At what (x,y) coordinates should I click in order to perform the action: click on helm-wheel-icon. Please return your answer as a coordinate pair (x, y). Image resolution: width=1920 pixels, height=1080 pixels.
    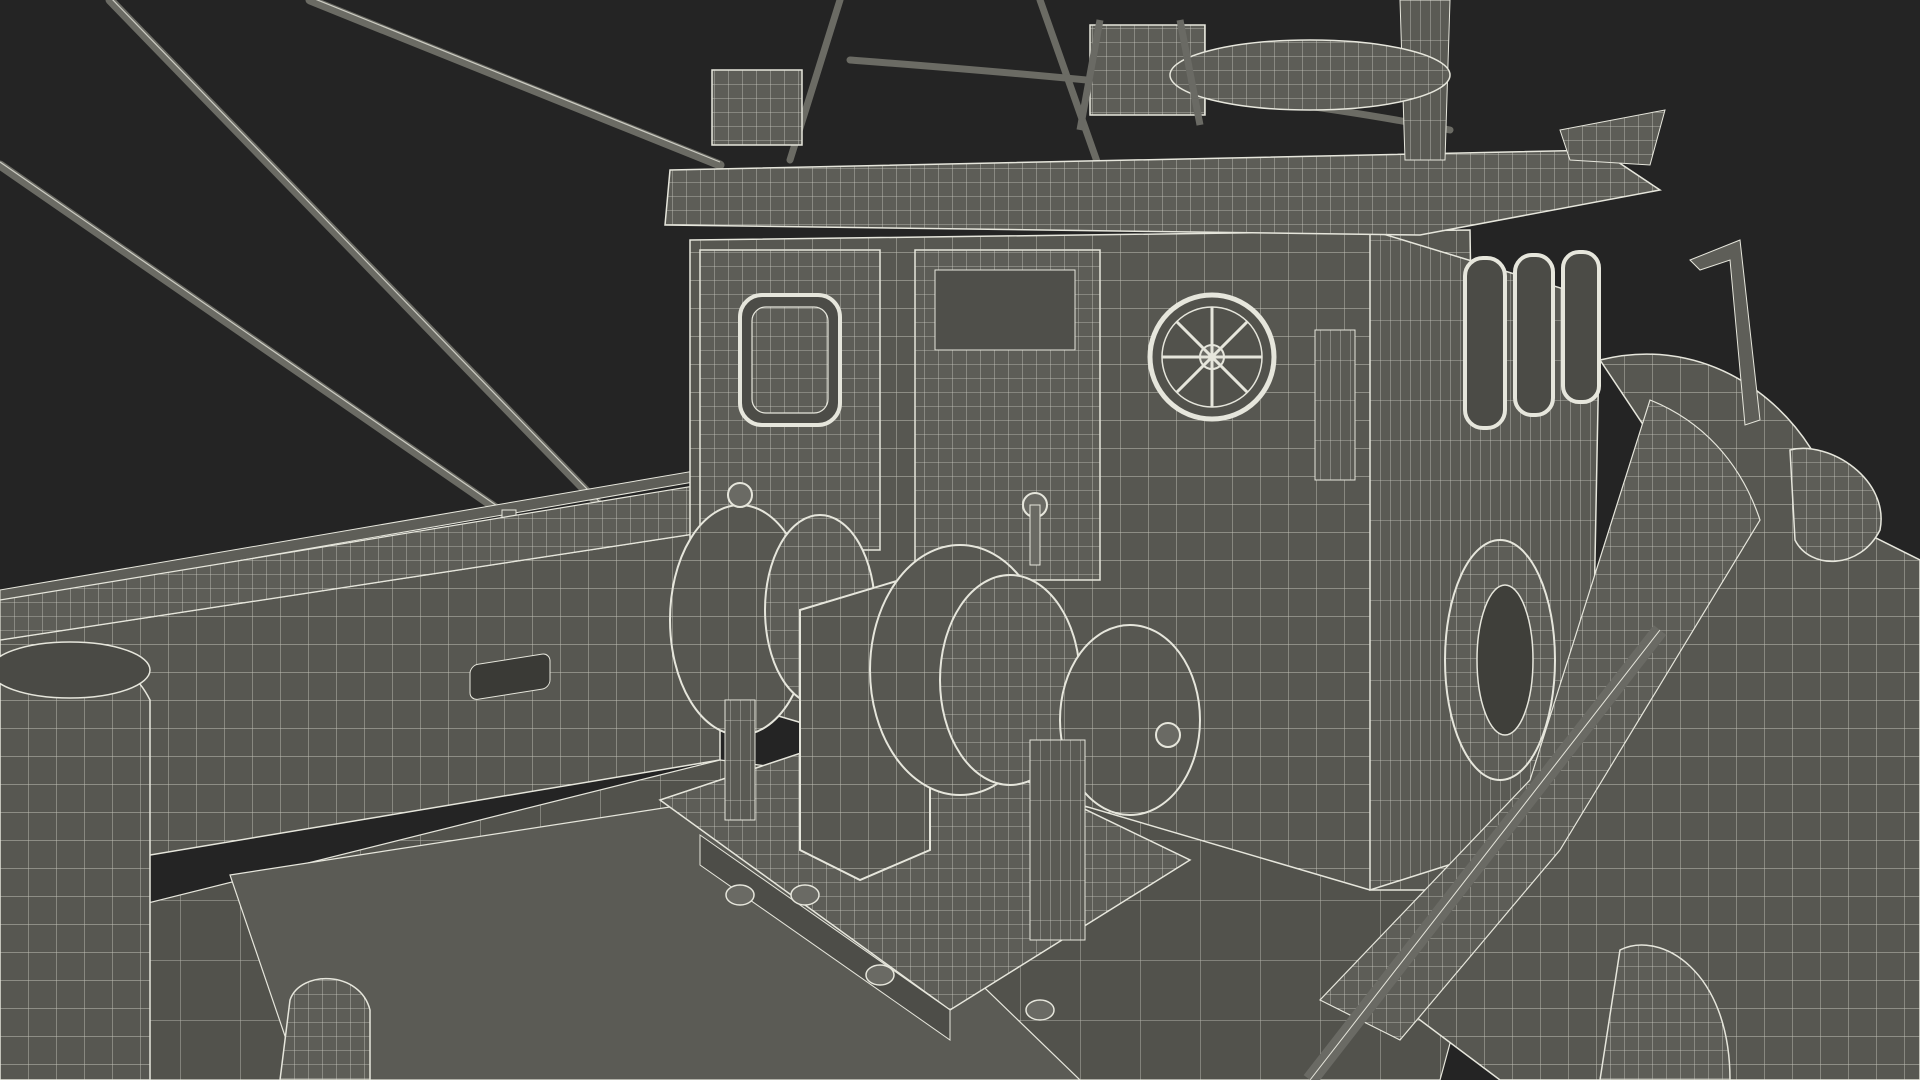
    Looking at the image, I should click on (1212, 357).